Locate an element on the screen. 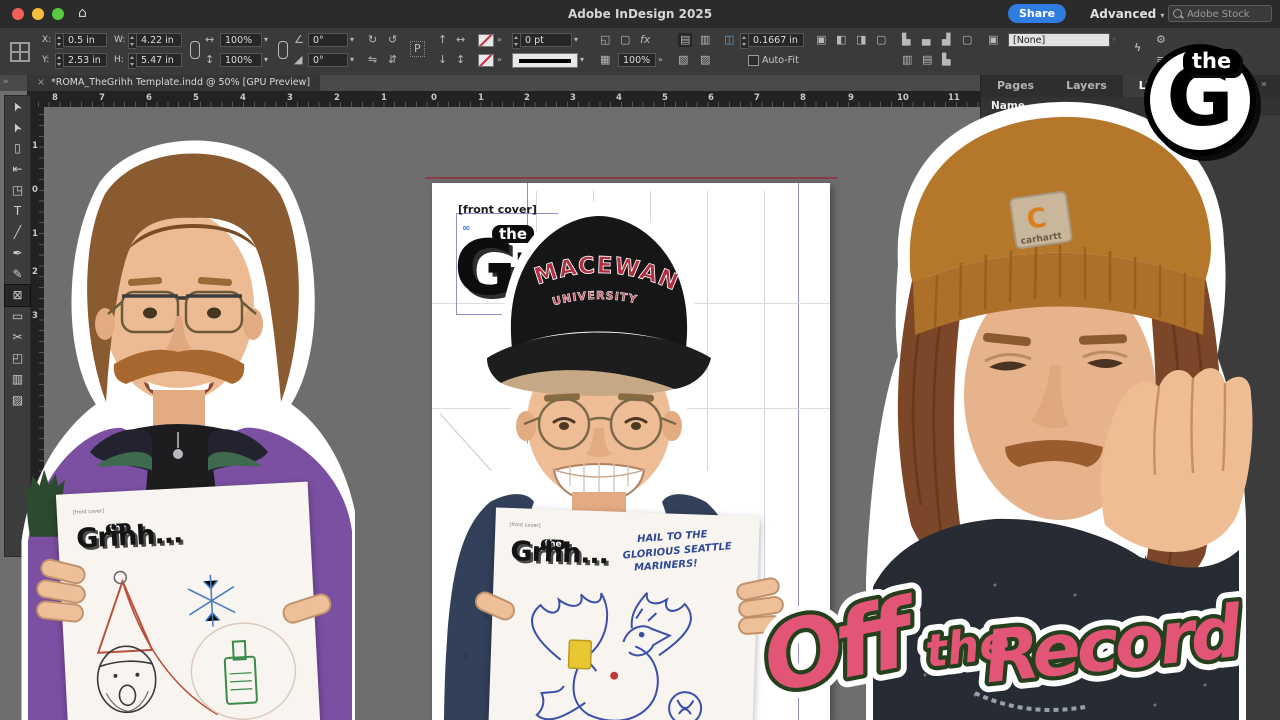 This screenshot has height=720, width=1280. tab-overflow-icon: » is located at coordinates (6, 82).